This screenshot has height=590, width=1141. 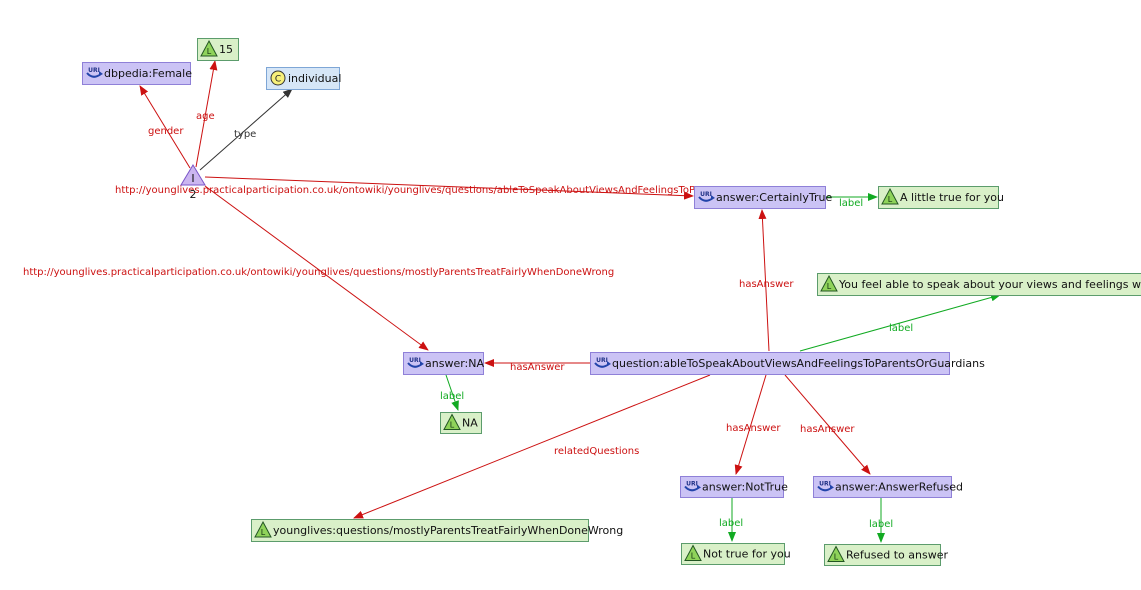 What do you see at coordinates (454, 363) in the screenshot?
I see `node-label: answer:NA` at bounding box center [454, 363].